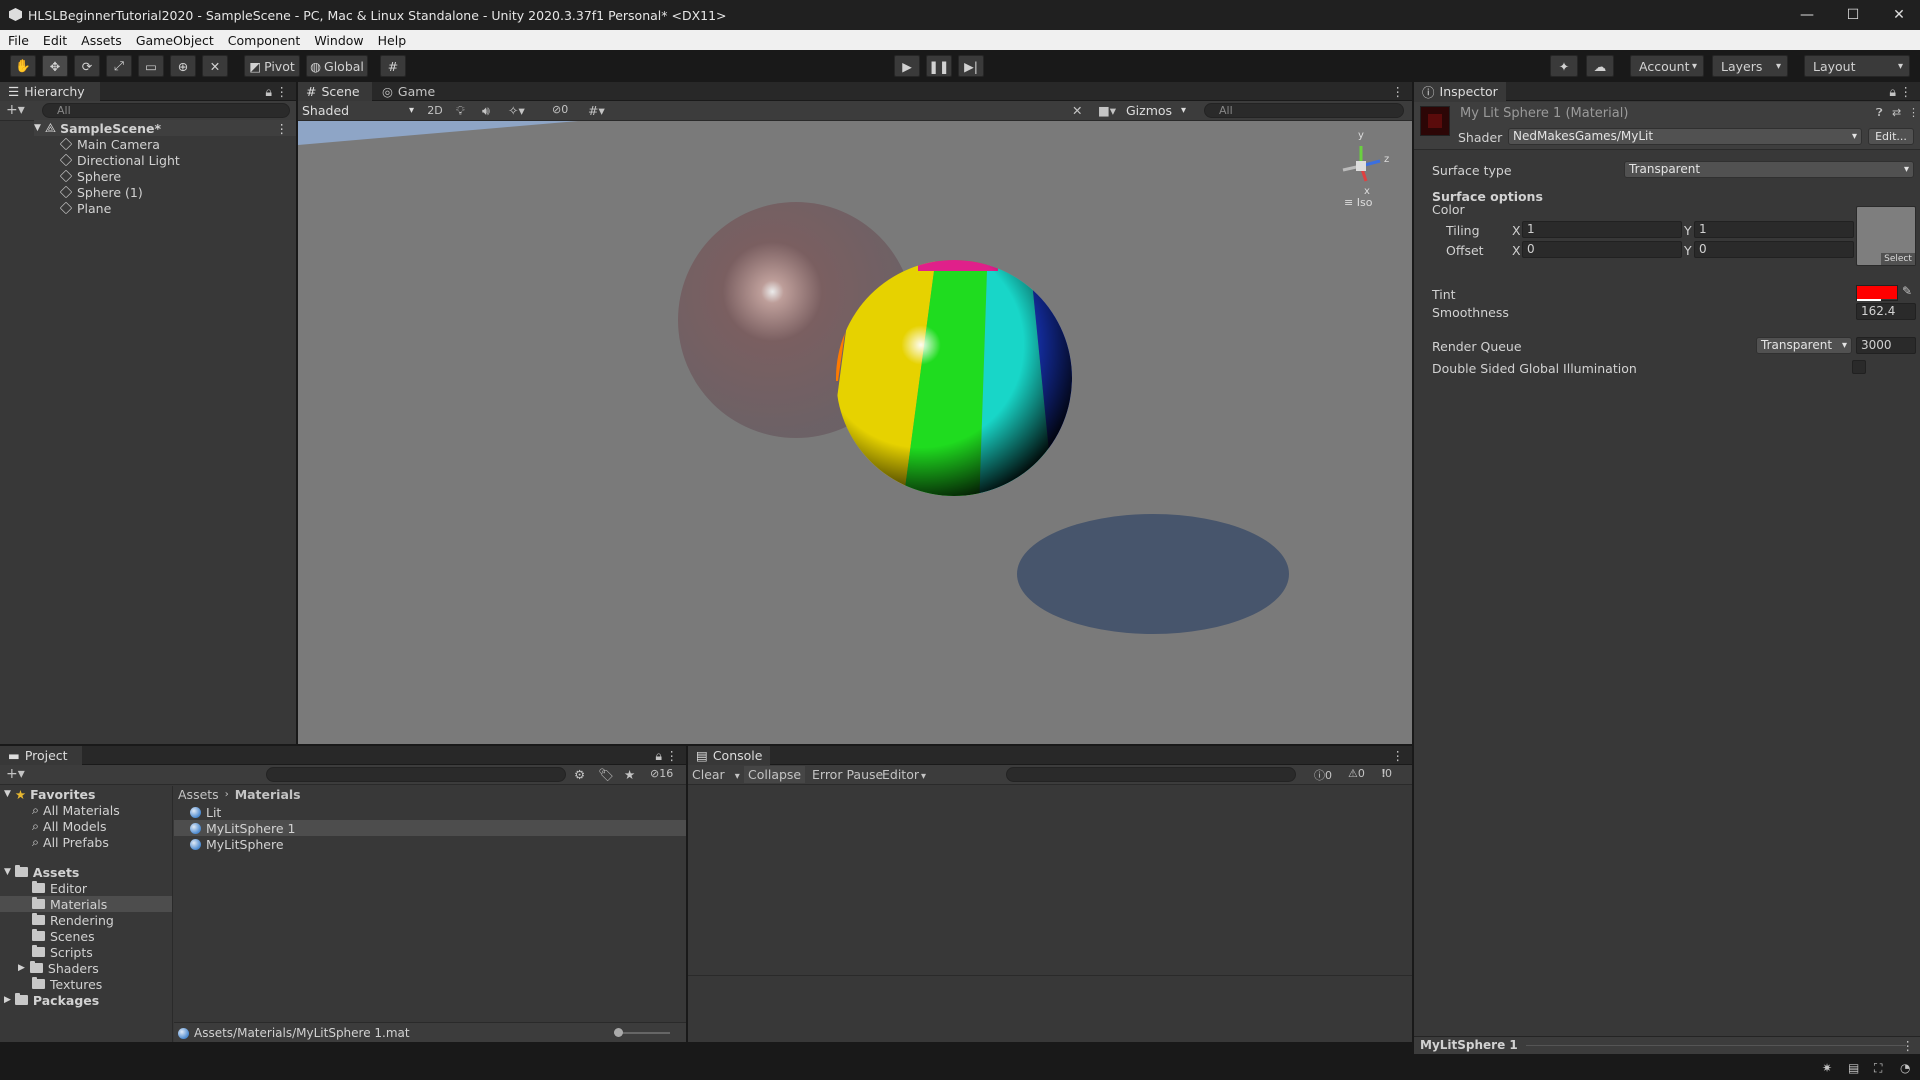 The image size is (1920, 1080). Describe the element at coordinates (174, 40) in the screenshot. I see `menu-gameobject: GameObject` at that location.